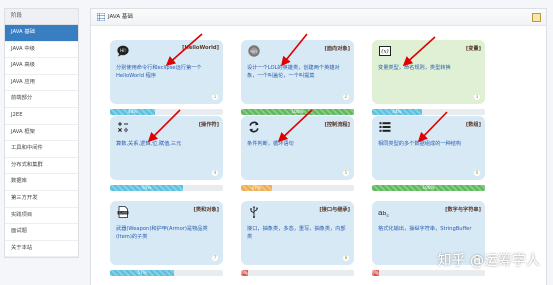  I want to click on card-description: 算数,关系,逻辑,位,赋值,三元, so click(165, 145).